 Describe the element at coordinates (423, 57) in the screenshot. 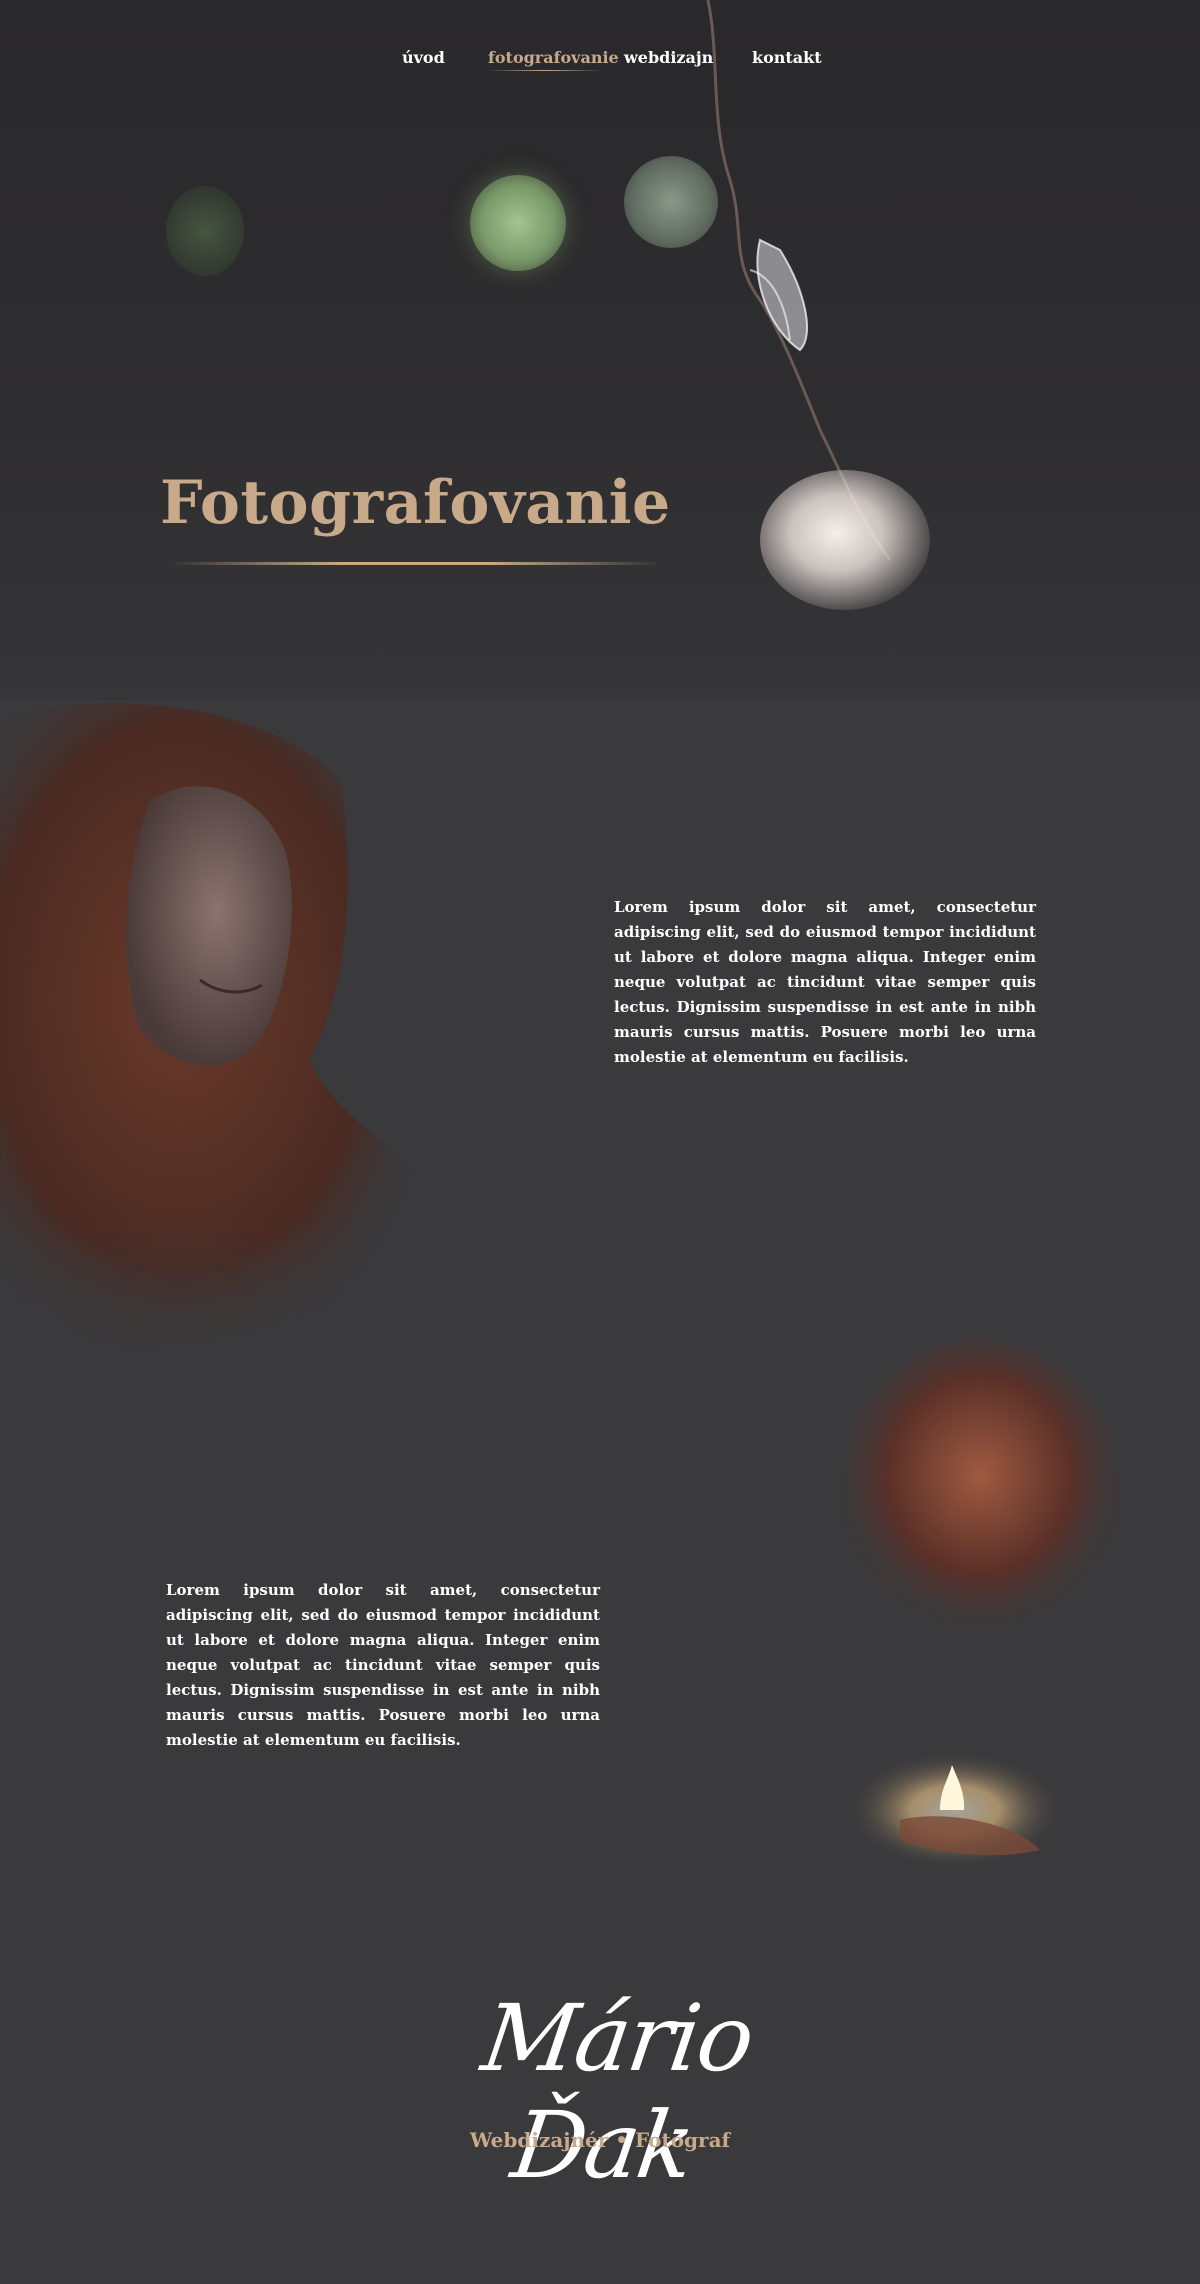

I see `nav-item-uvod: úvod` at that location.